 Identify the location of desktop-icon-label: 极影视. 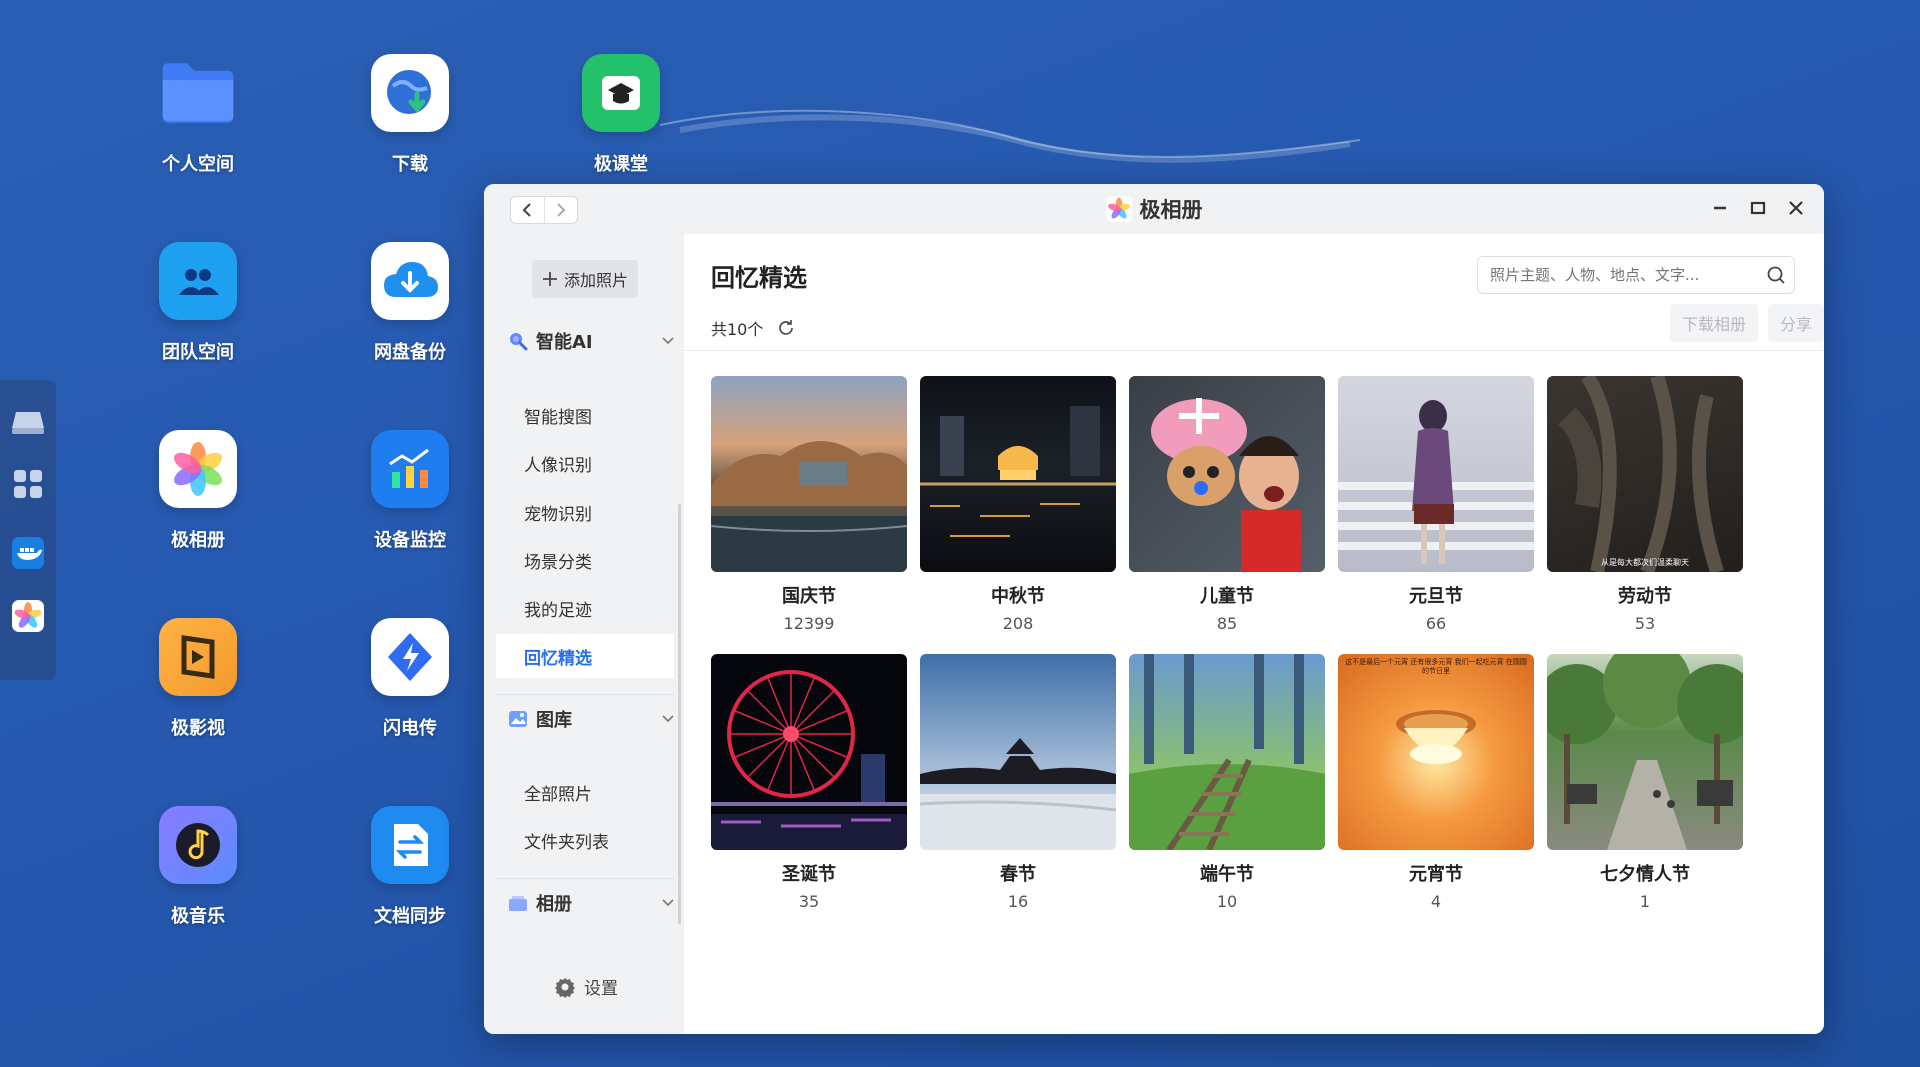
(198, 728).